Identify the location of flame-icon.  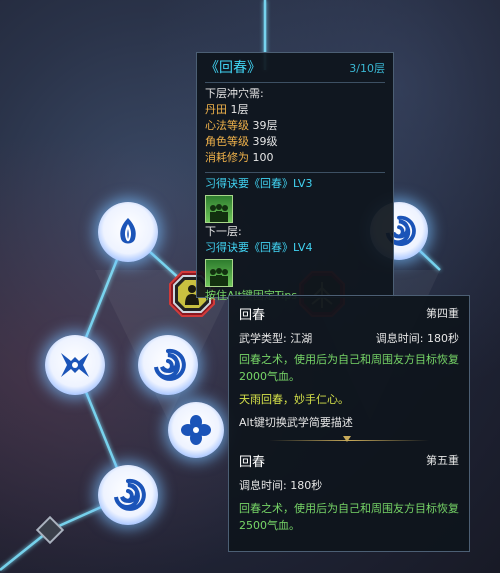
(128, 231).